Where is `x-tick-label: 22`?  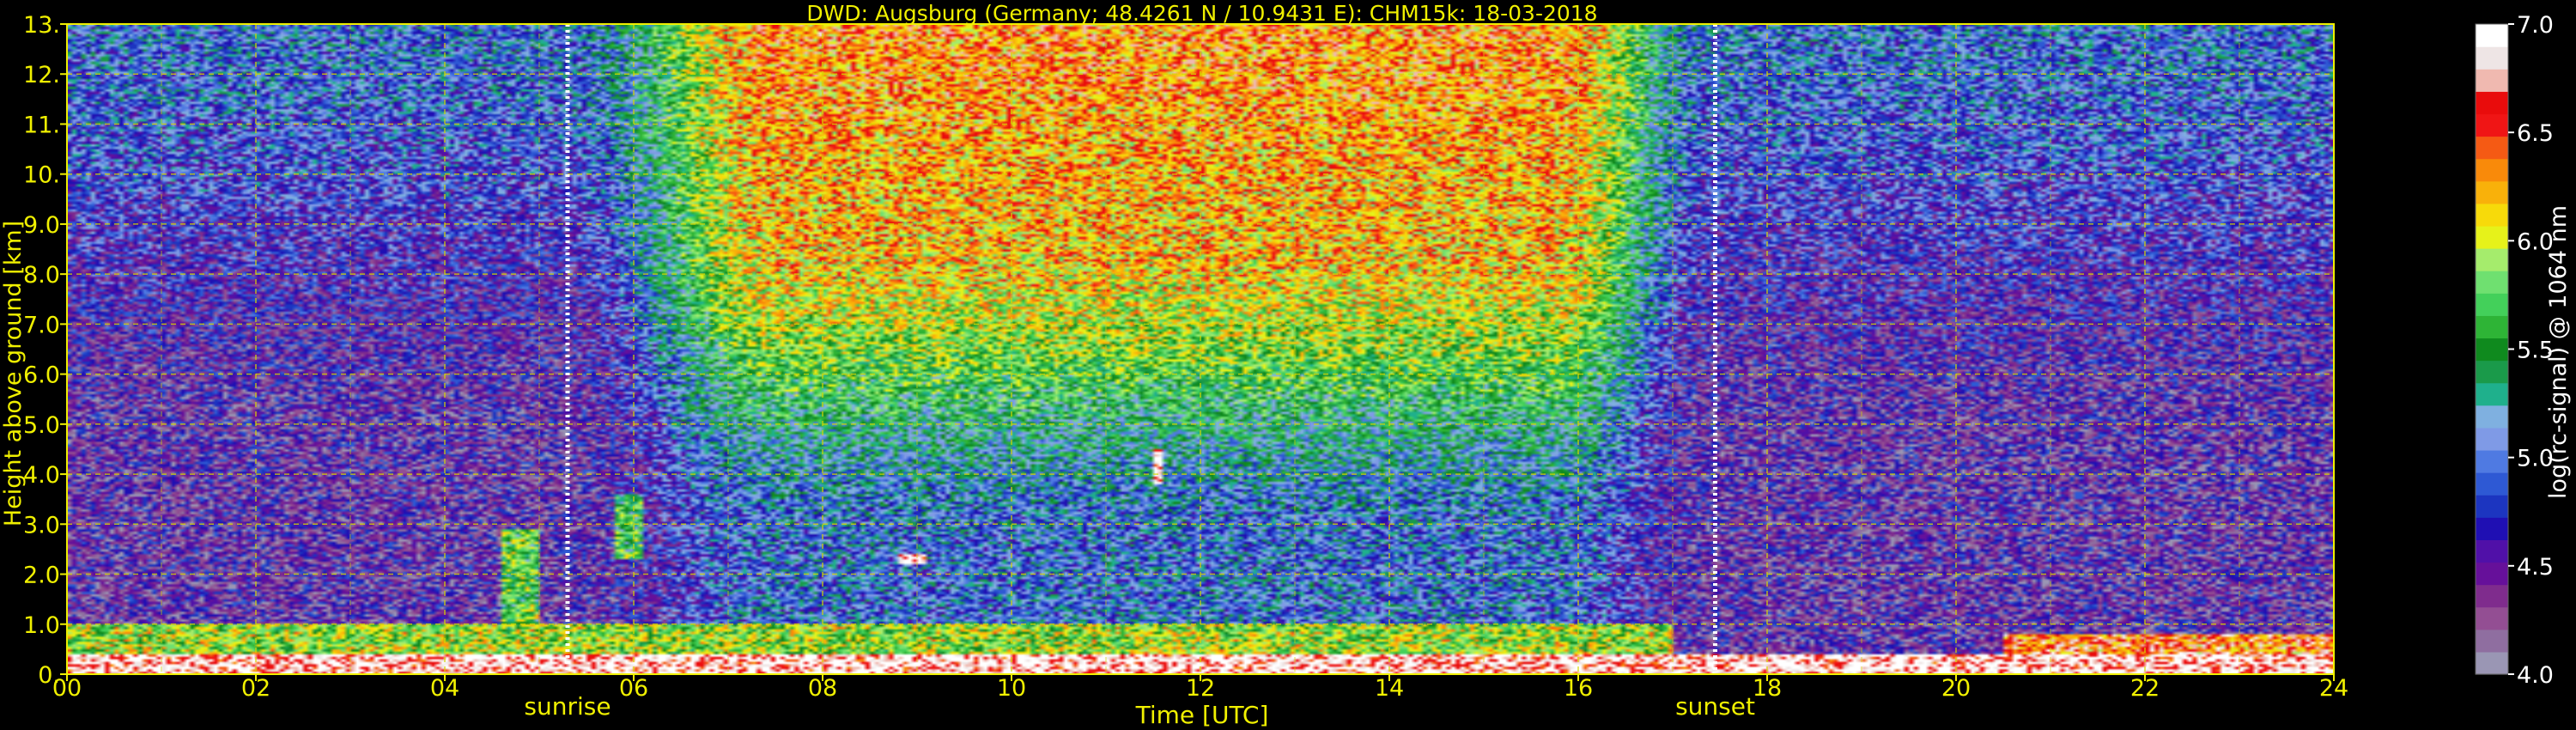 x-tick-label: 22 is located at coordinates (2145, 688).